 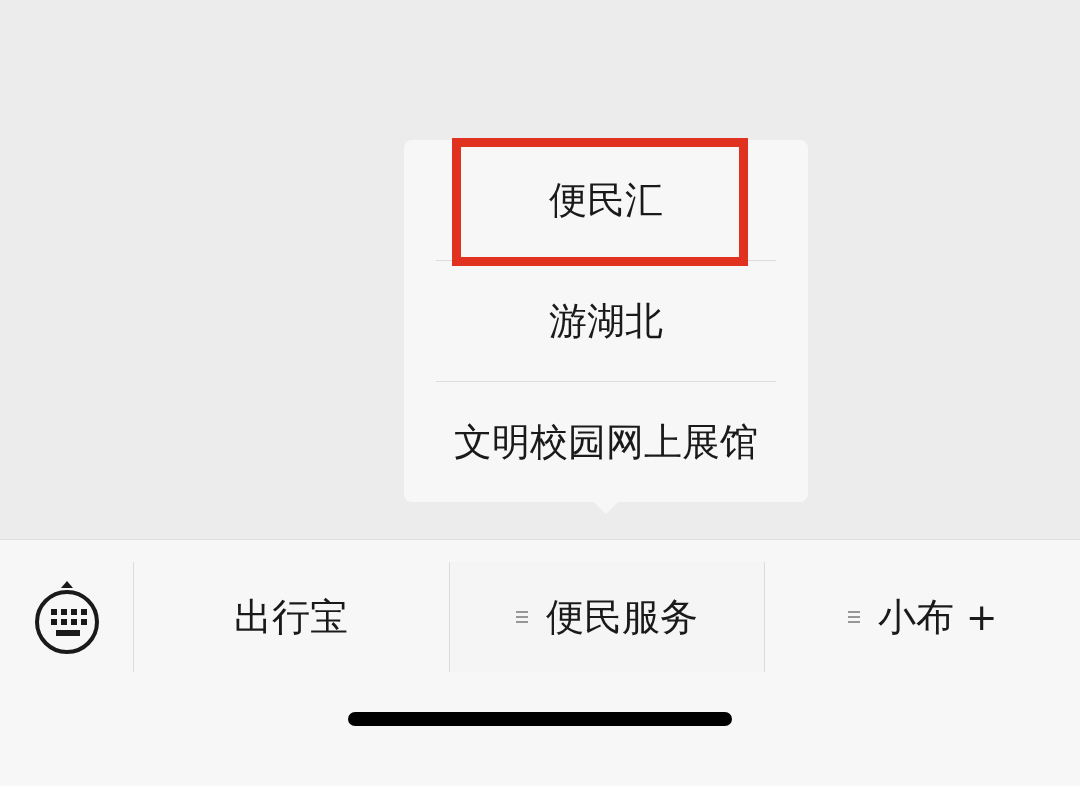 I want to click on menu-item: 文明校园网上展馆, so click(x=606, y=442).